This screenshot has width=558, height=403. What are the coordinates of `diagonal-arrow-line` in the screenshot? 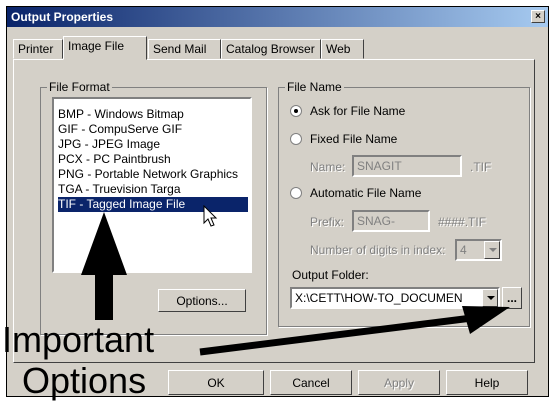 It's located at (336, 335).